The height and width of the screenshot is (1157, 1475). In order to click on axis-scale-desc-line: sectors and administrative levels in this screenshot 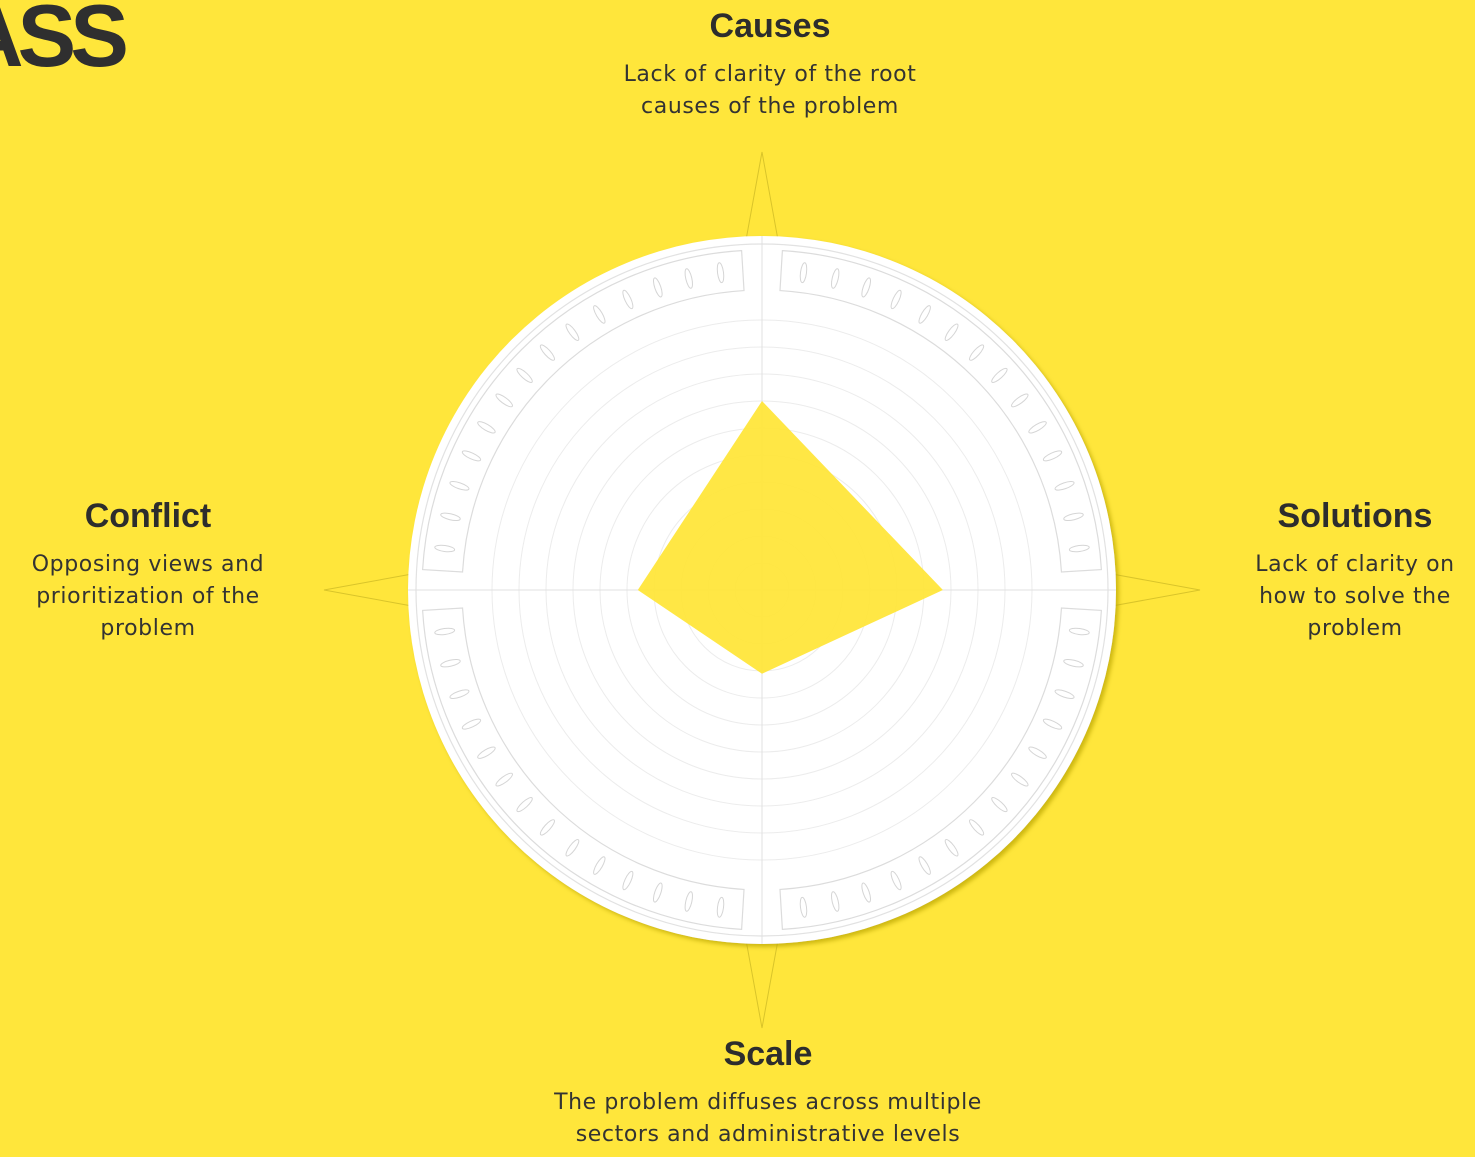, I will do `click(768, 1135)`.